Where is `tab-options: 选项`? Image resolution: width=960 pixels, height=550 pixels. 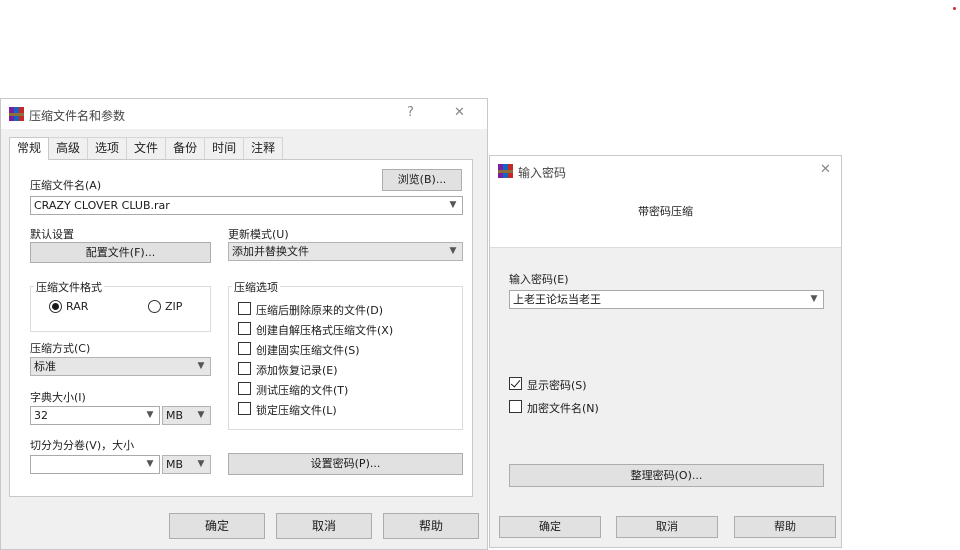
tab-options: 选项 is located at coordinates (107, 148).